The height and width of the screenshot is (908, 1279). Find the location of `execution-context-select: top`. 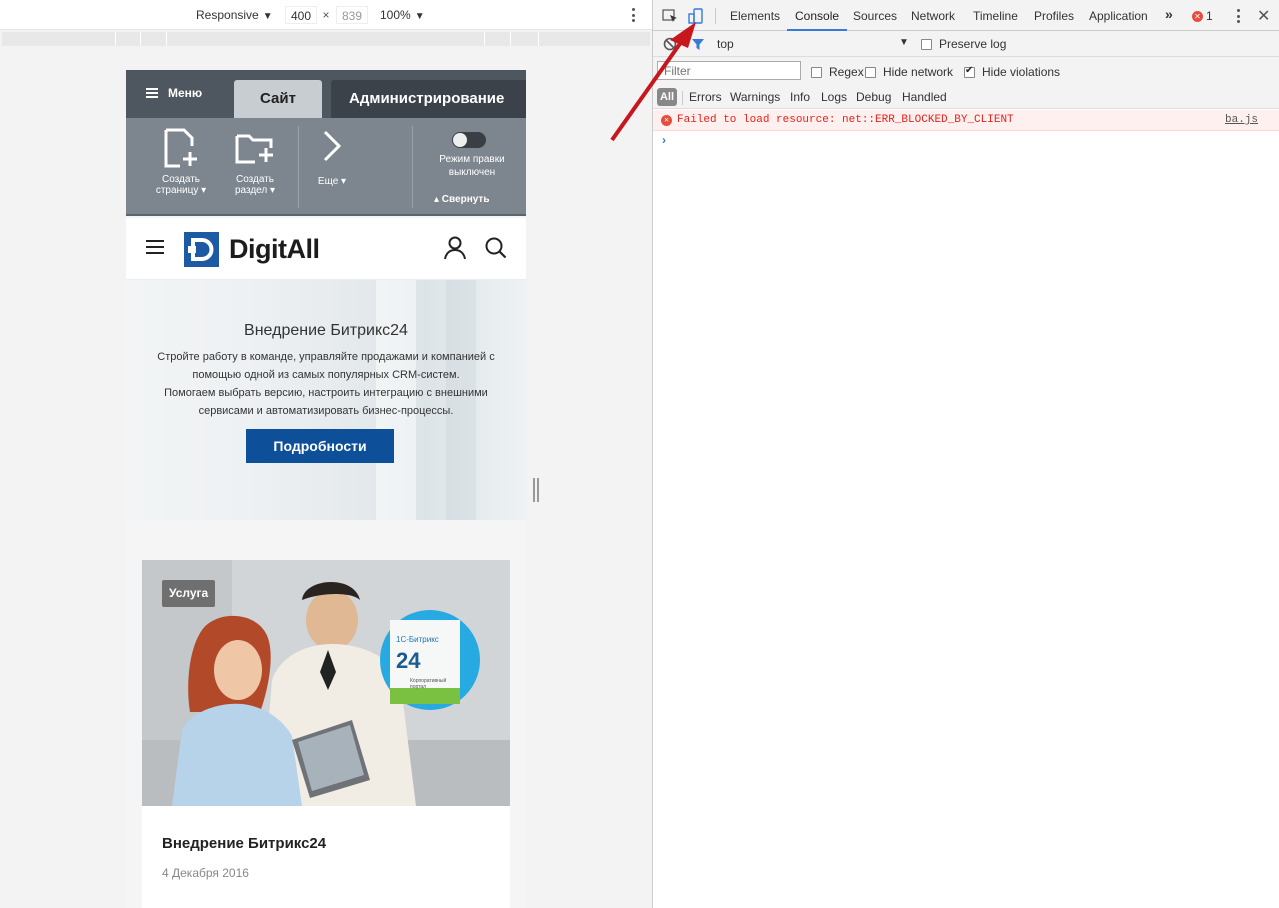

execution-context-select: top is located at coordinates (725, 44).